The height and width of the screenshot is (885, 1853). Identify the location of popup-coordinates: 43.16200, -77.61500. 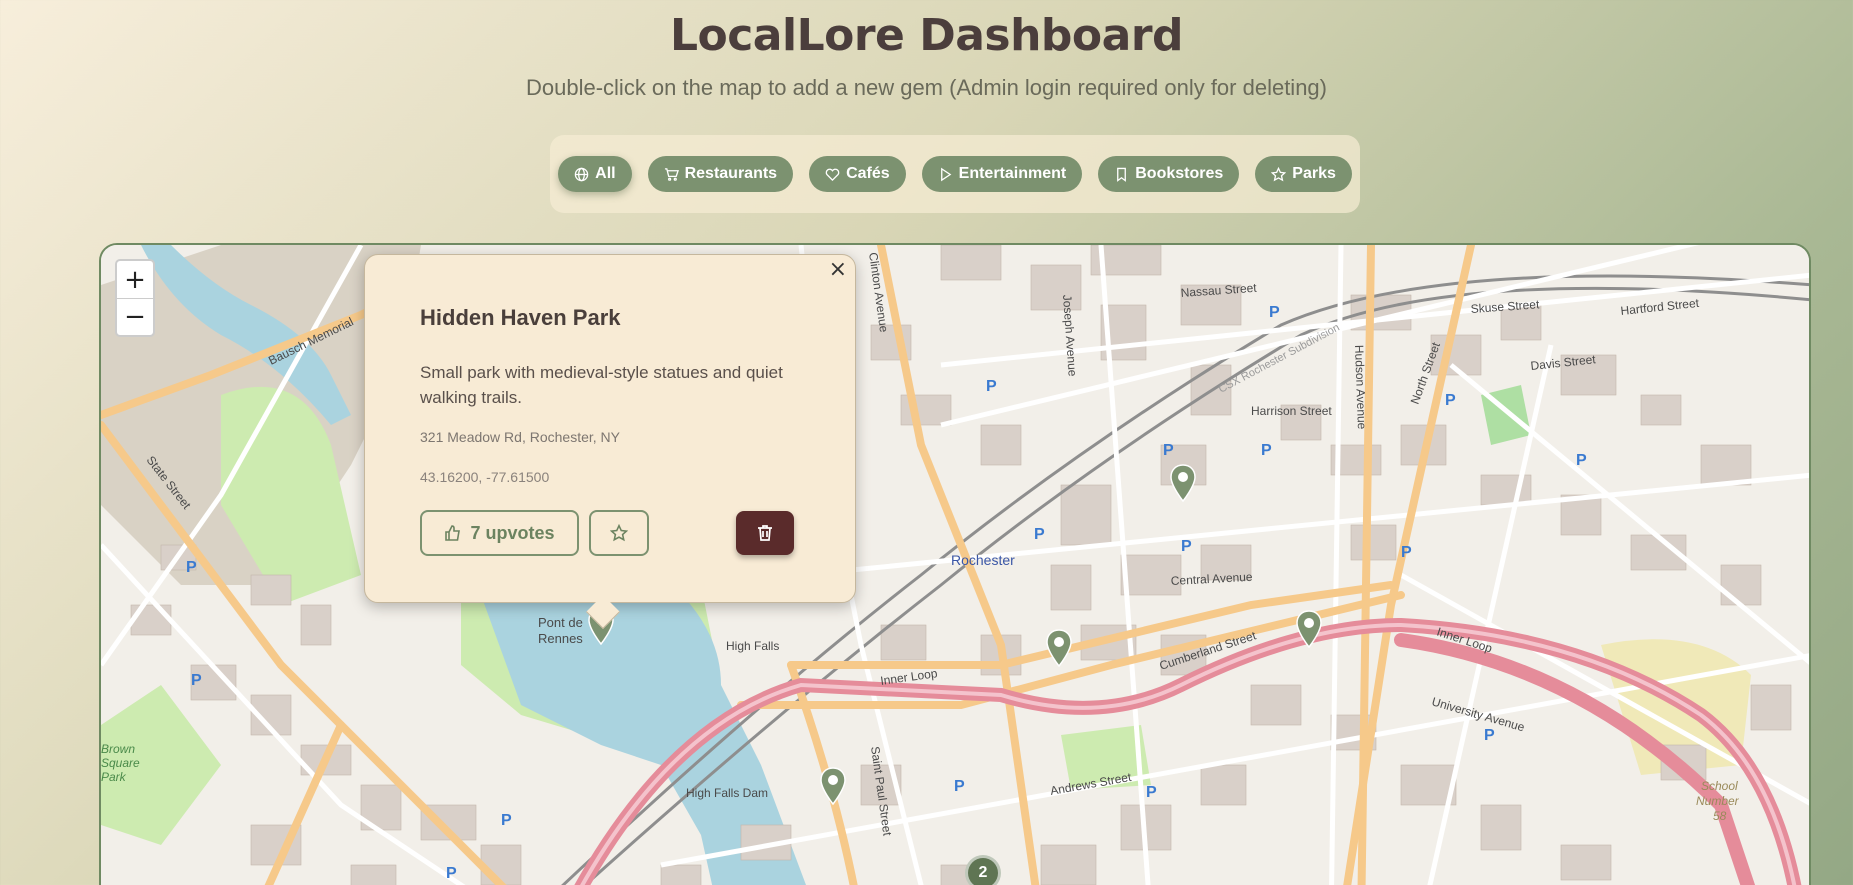
(485, 477).